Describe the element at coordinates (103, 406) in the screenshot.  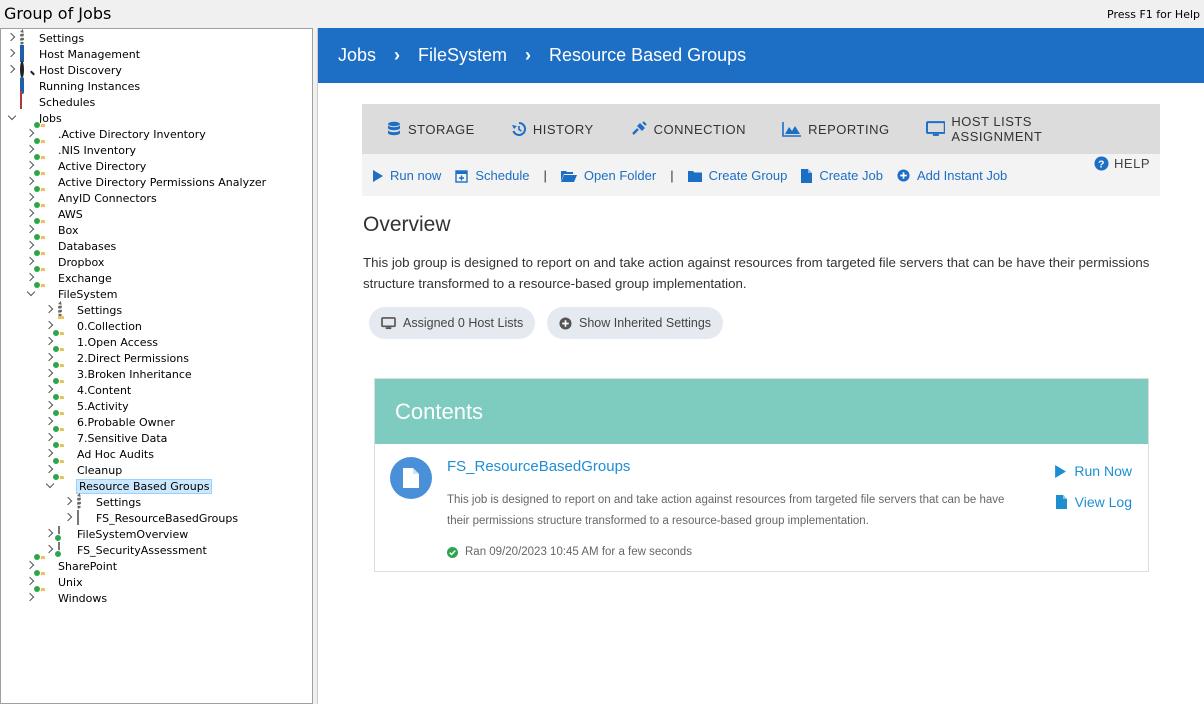
I see `tree-item-label: 5.Activity` at that location.